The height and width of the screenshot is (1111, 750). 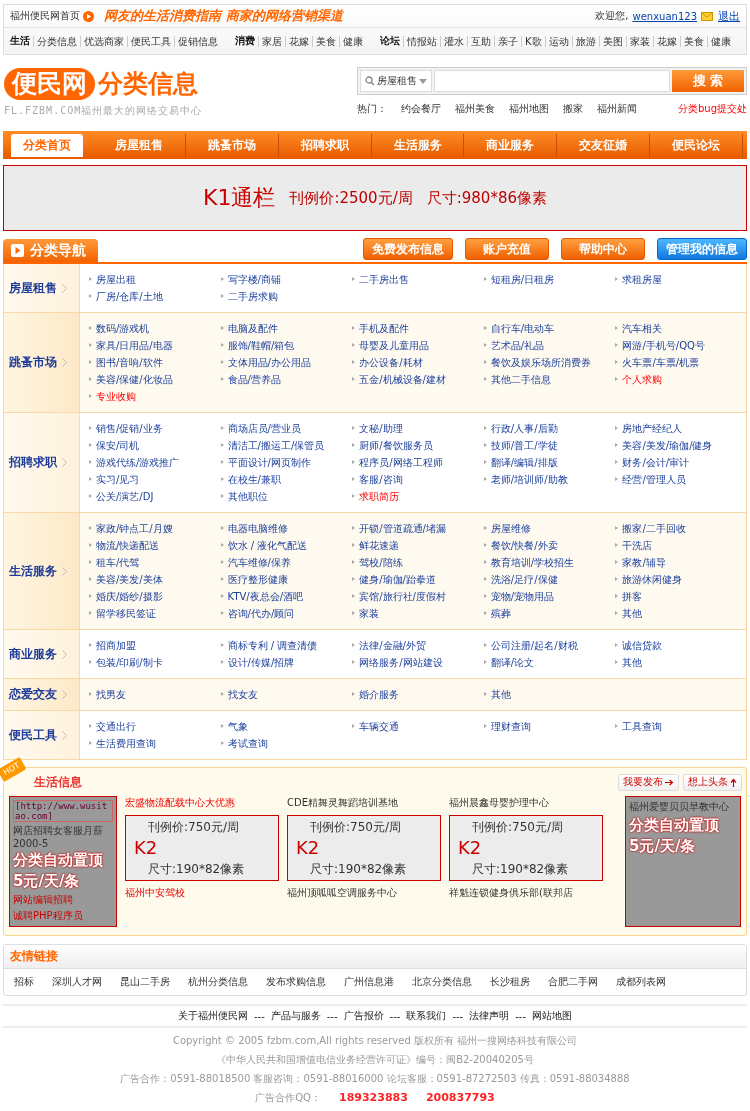 I want to click on listing-link: 福州中安驾校, so click(x=202, y=893).